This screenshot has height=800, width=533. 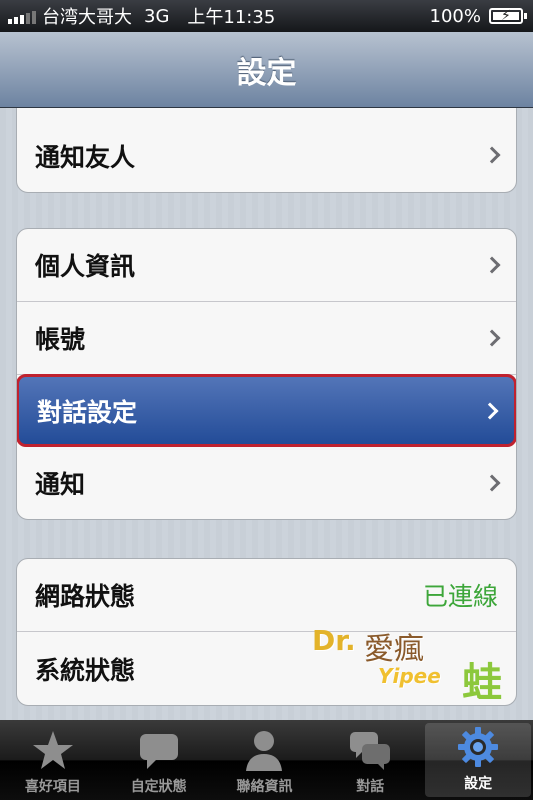 What do you see at coordinates (266, 410) in the screenshot?
I see `row-chat-settings: 對話設定` at bounding box center [266, 410].